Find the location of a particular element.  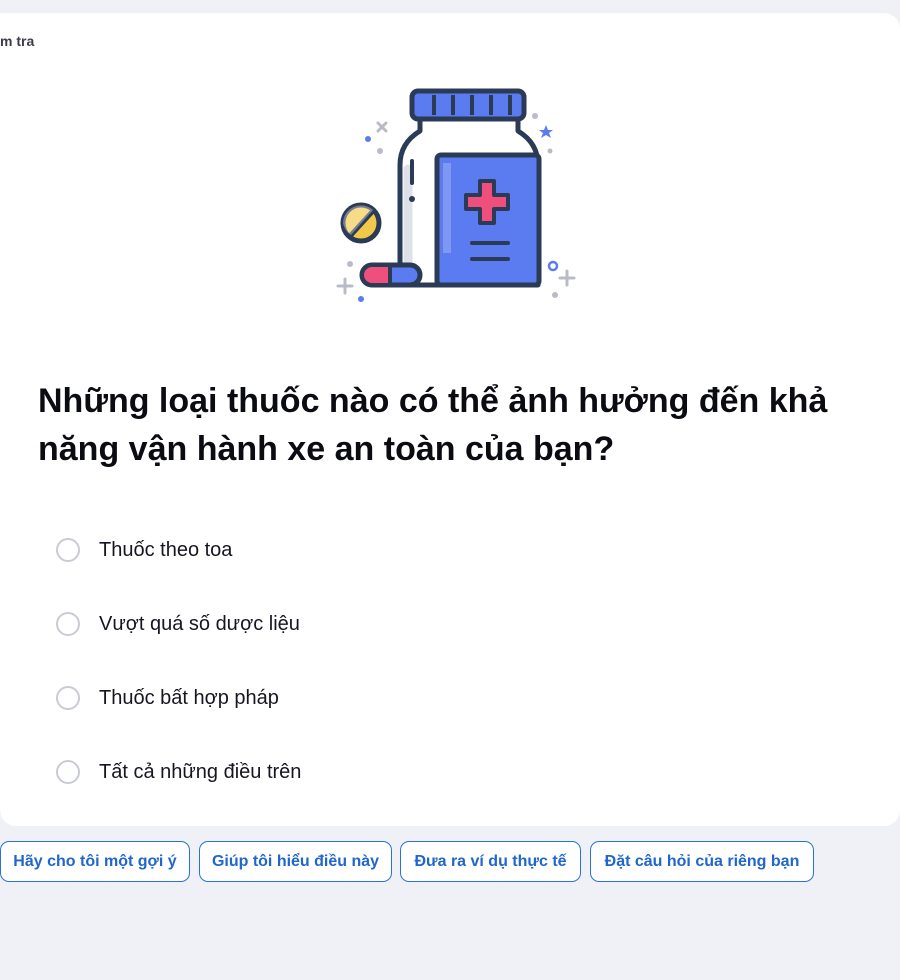

answer-option-label: Tất cả những điều trên is located at coordinates (200, 771).